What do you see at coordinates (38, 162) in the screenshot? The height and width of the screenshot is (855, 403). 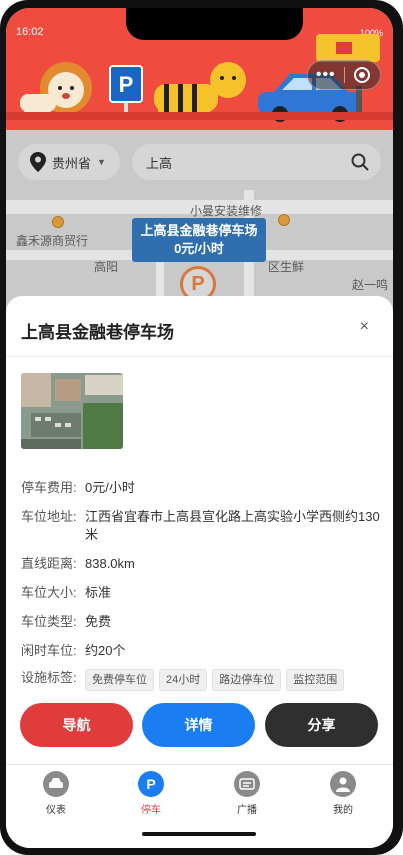 I see `location-pin-icon` at bounding box center [38, 162].